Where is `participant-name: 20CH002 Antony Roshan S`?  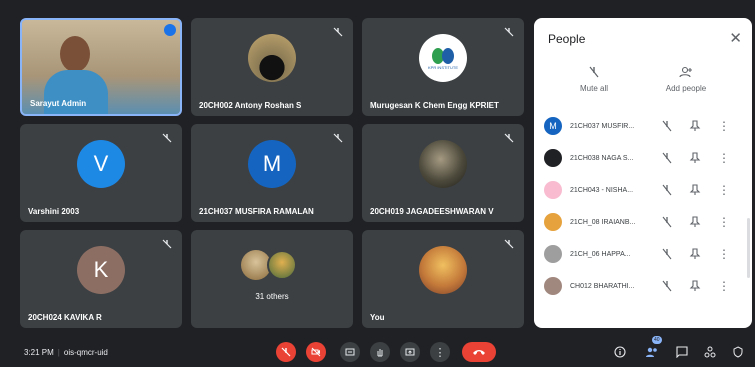 participant-name: 20CH002 Antony Roshan S is located at coordinates (250, 105).